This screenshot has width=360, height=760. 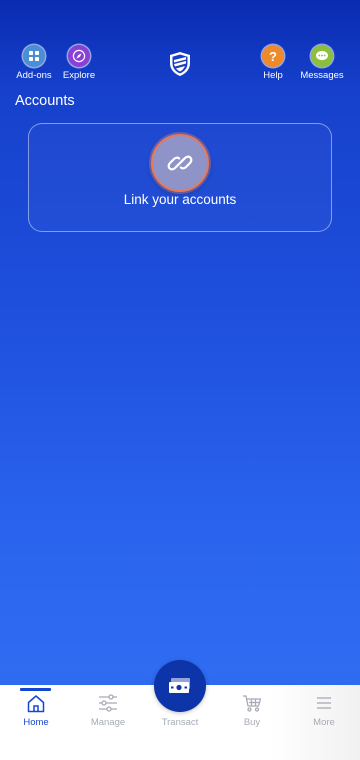 I want to click on compass-icon, so click(x=79, y=56).